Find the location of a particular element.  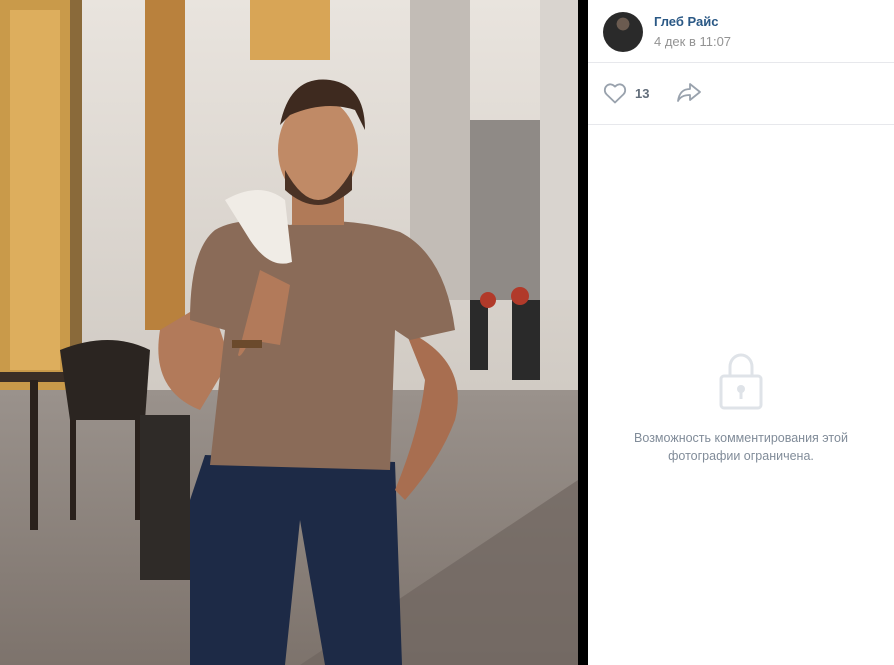

share-arrow-icon is located at coordinates (689, 92).